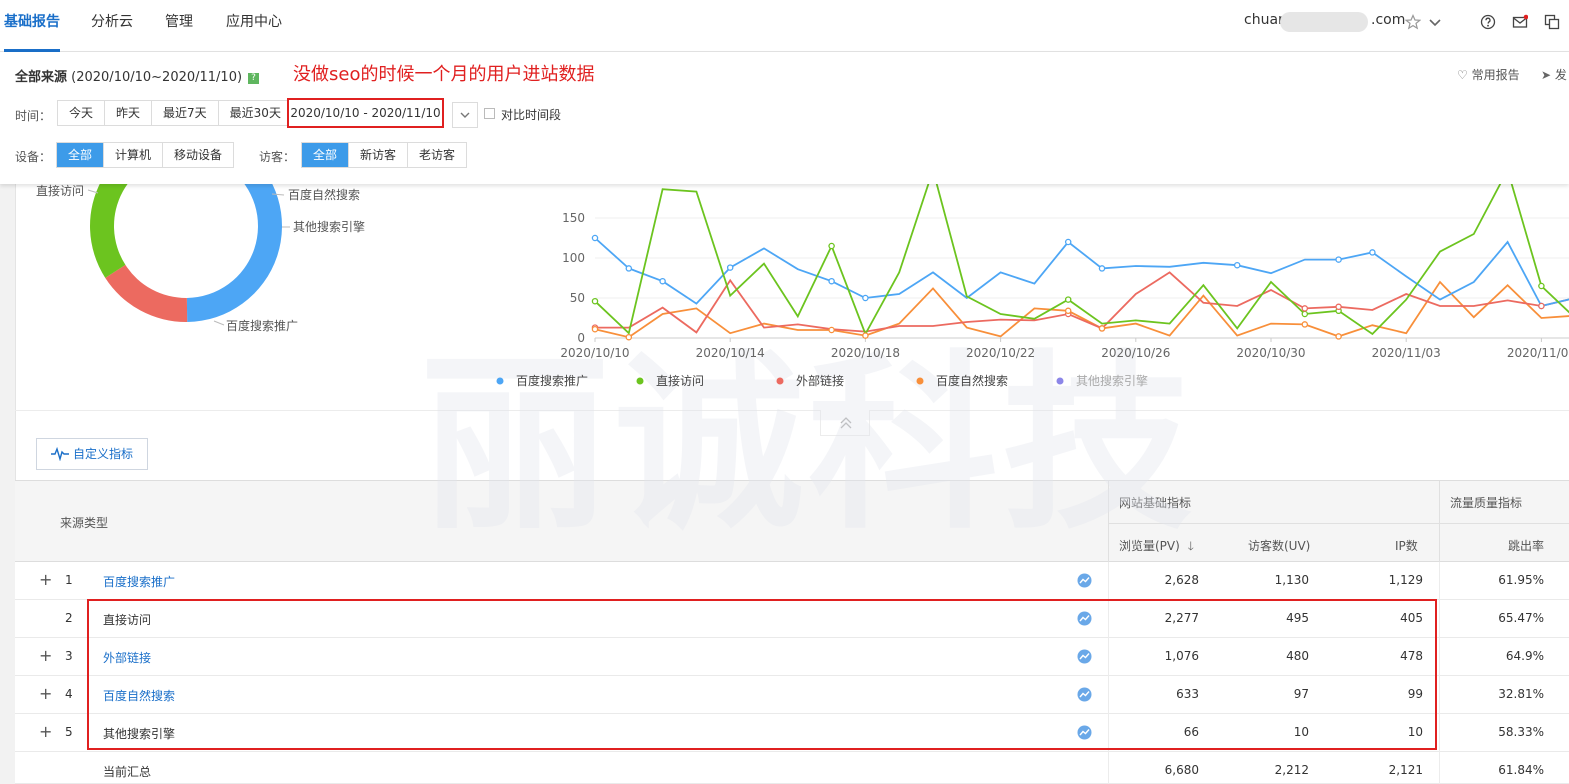 Image resolution: width=1569 pixels, height=784 pixels. Describe the element at coordinates (1415, 694) in the screenshot. I see `row-ip: 99` at that location.